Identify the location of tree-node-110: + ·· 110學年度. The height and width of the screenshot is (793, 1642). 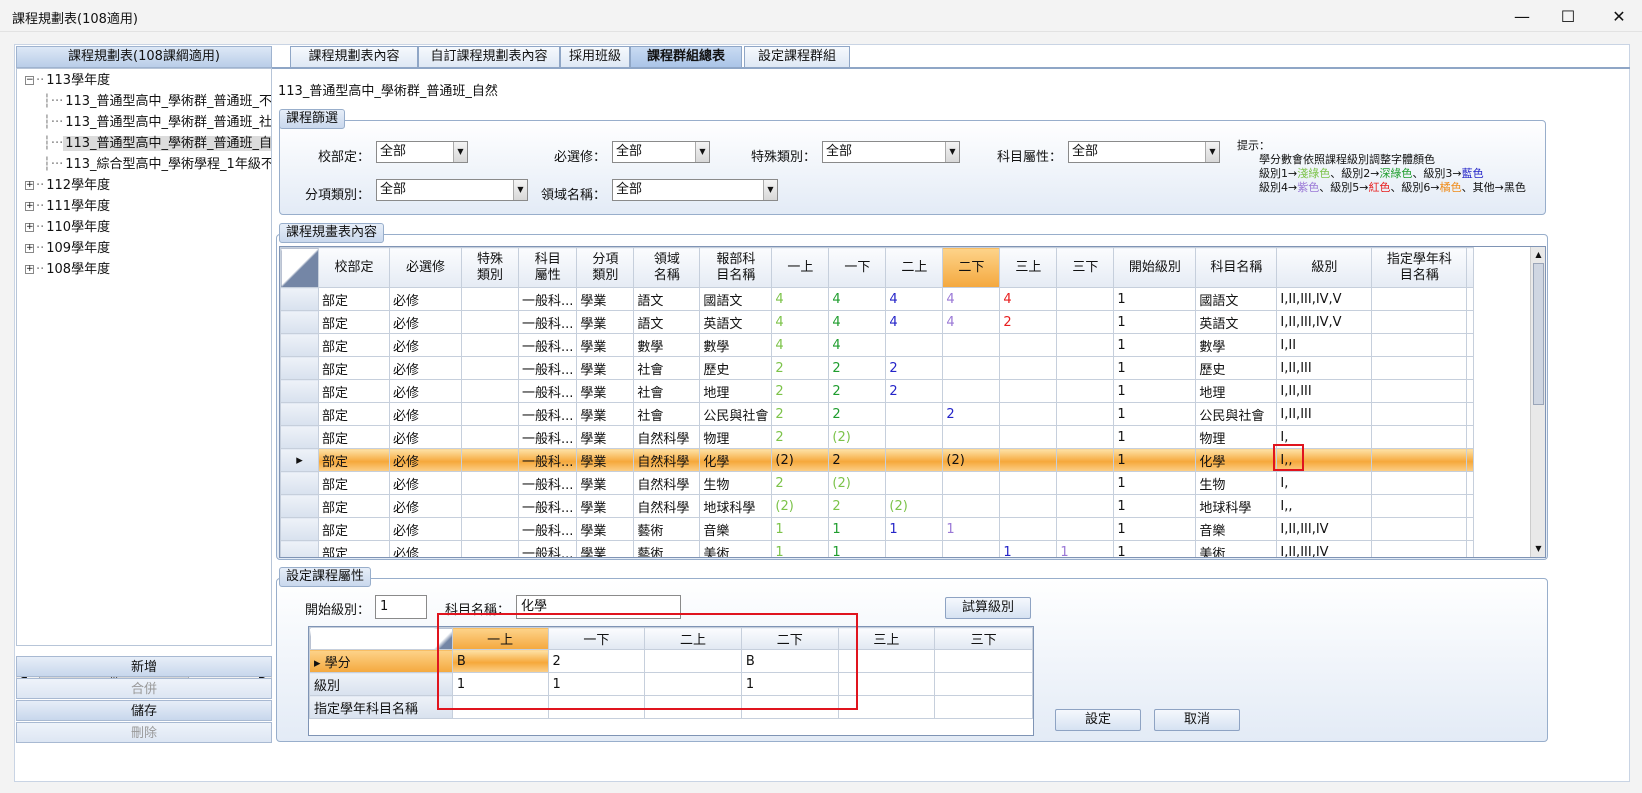
(68, 228).